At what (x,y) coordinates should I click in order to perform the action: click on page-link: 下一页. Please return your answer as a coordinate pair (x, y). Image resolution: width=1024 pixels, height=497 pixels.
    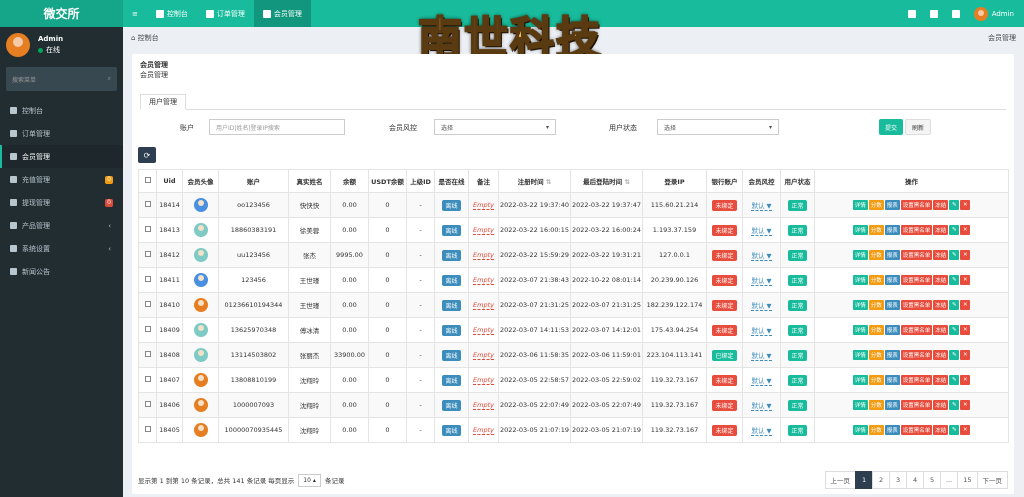
    Looking at the image, I should click on (992, 480).